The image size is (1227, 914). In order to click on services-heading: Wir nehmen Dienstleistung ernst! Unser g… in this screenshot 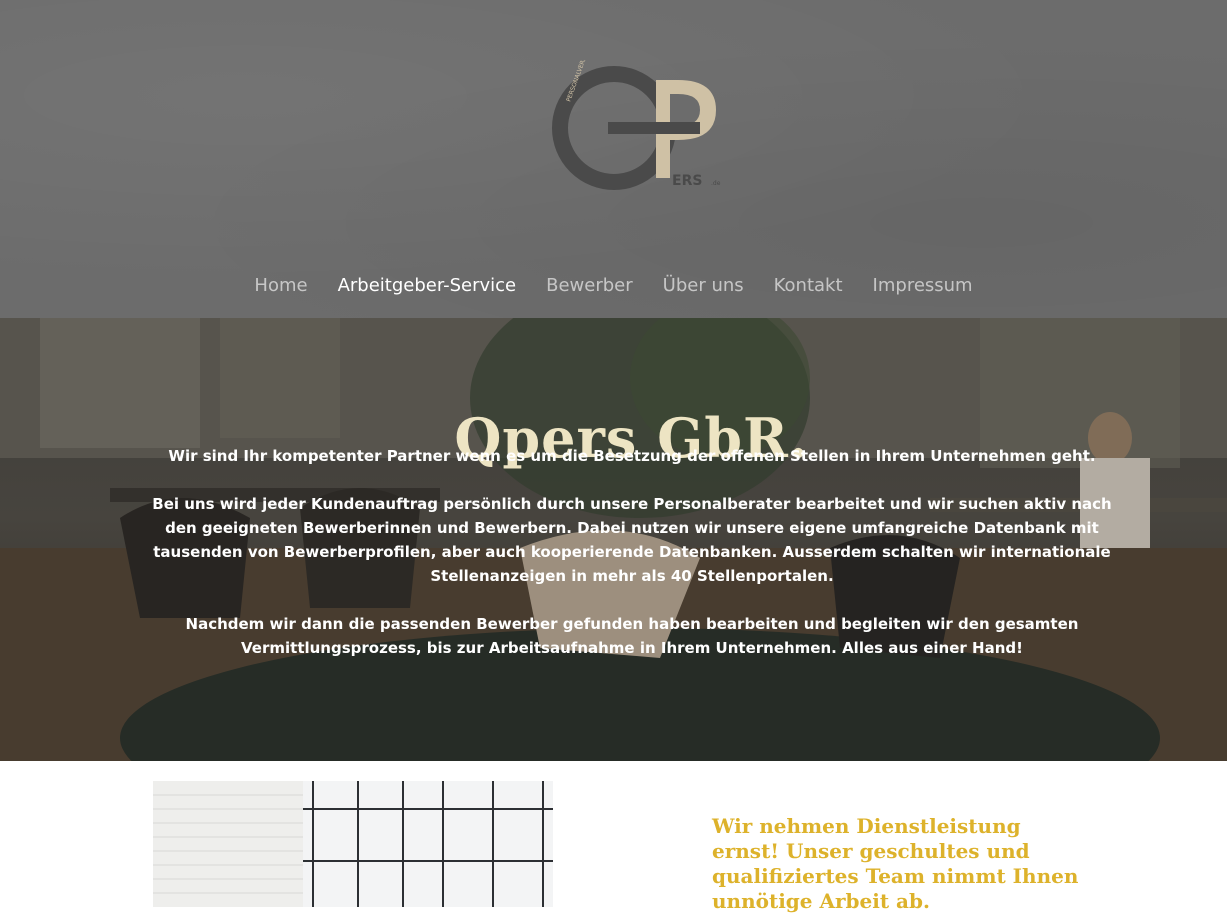, I will do `click(895, 863)`.